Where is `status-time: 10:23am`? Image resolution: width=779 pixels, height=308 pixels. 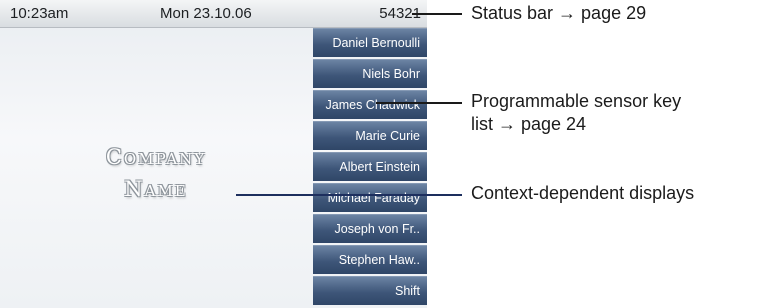 status-time: 10:23am is located at coordinates (39, 13).